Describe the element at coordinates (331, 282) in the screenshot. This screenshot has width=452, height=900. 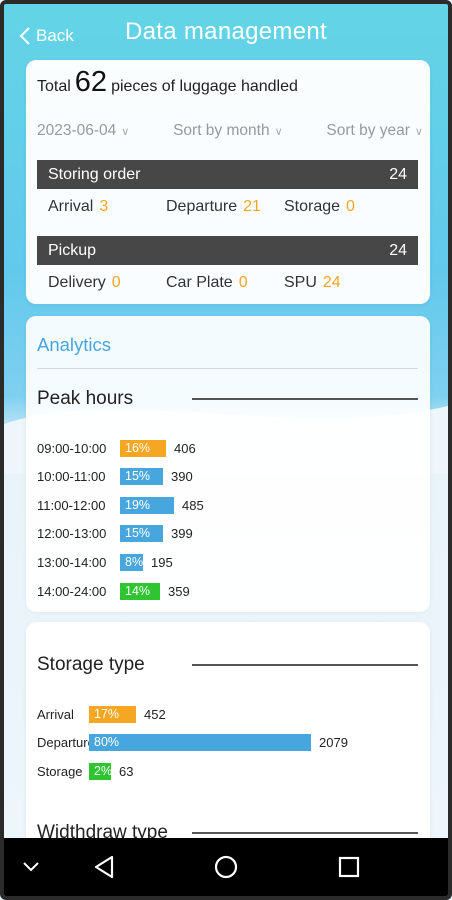
I see `stat-value: 24` at that location.